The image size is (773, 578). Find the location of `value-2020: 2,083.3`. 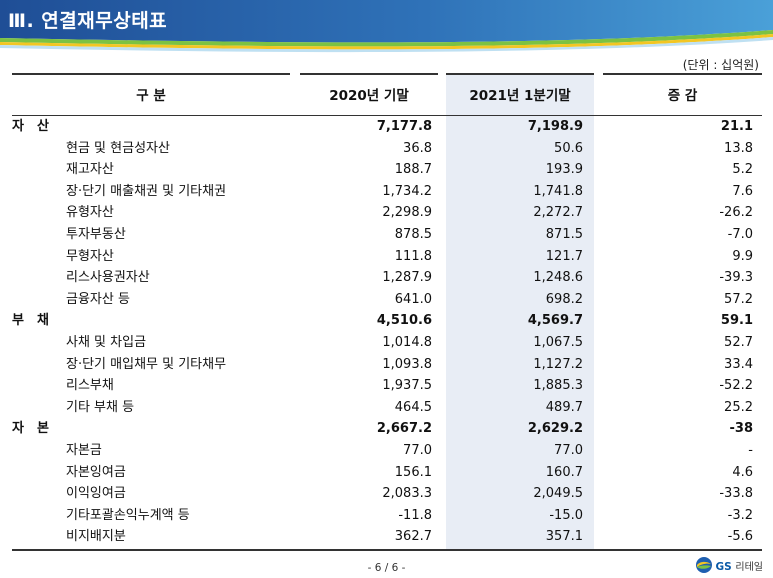

value-2020: 2,083.3 is located at coordinates (407, 494).